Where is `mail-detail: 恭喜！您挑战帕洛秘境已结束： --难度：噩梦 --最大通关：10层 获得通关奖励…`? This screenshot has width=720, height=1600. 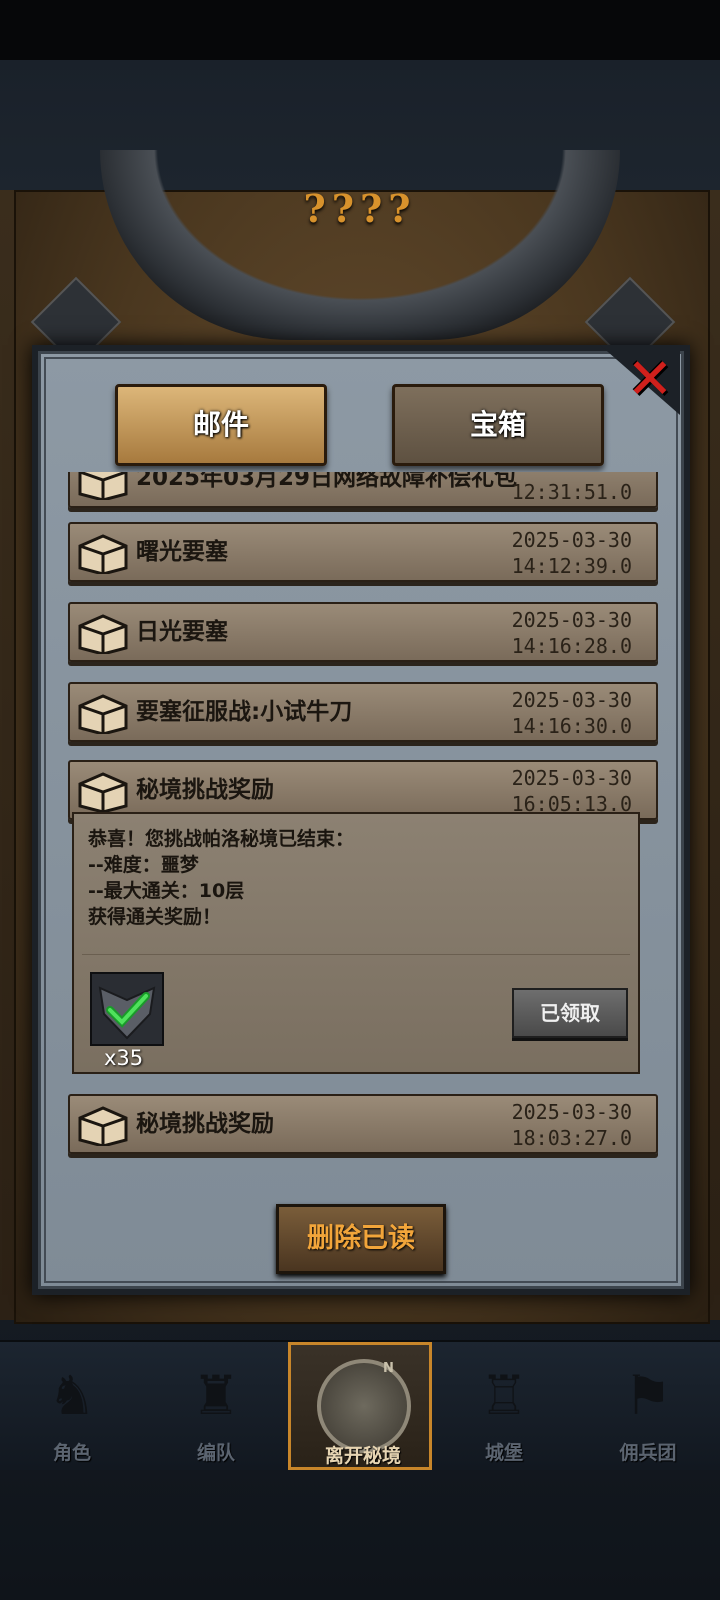 mail-detail: 恭喜！您挑战帕洛秘境已结束： --难度：噩梦 --最大通关：10层 获得通关奖励… is located at coordinates (356, 943).